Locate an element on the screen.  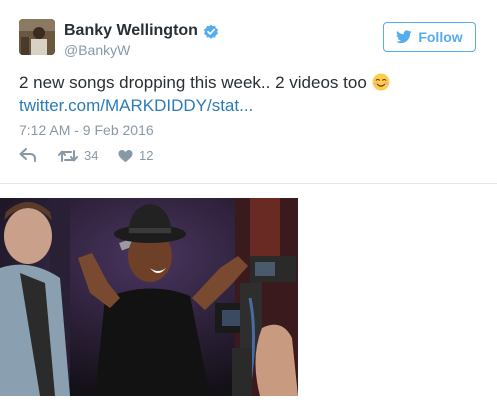
heart-icon is located at coordinates (125, 155).